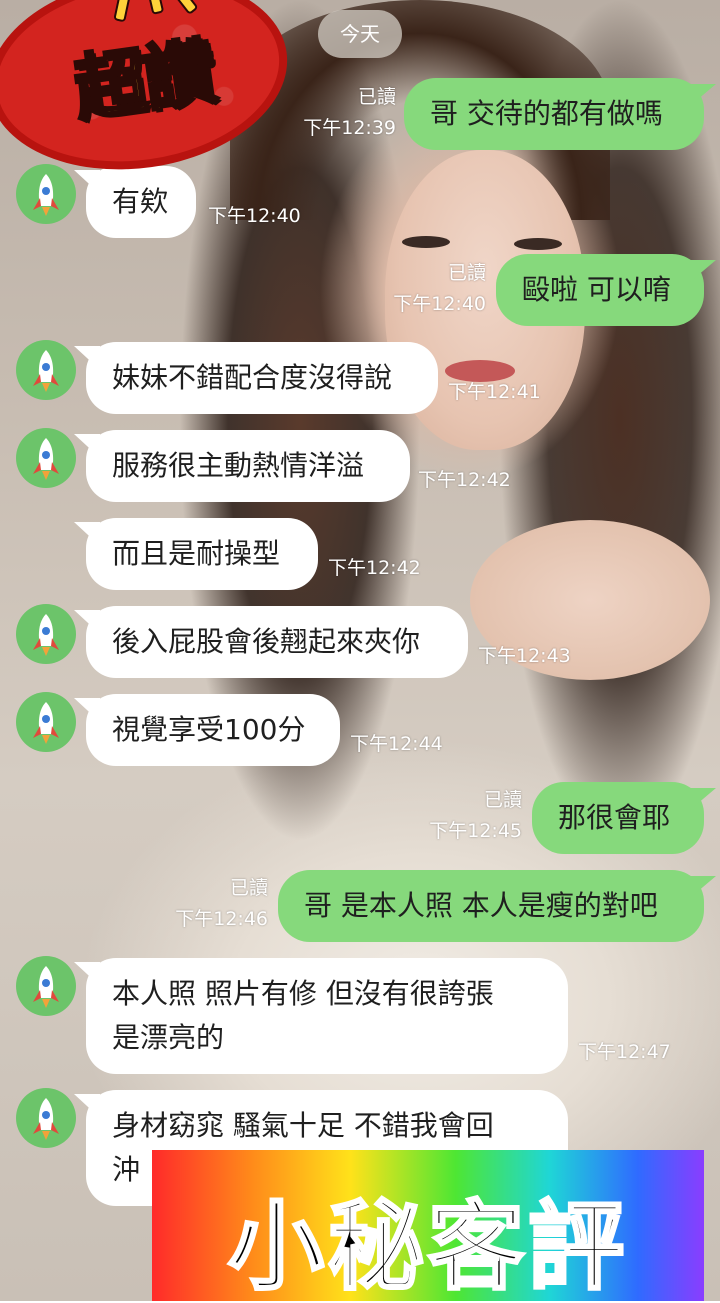  Describe the element at coordinates (248, 466) in the screenshot. I see `incoming-message: 服務很主動熱情洋溢` at that location.